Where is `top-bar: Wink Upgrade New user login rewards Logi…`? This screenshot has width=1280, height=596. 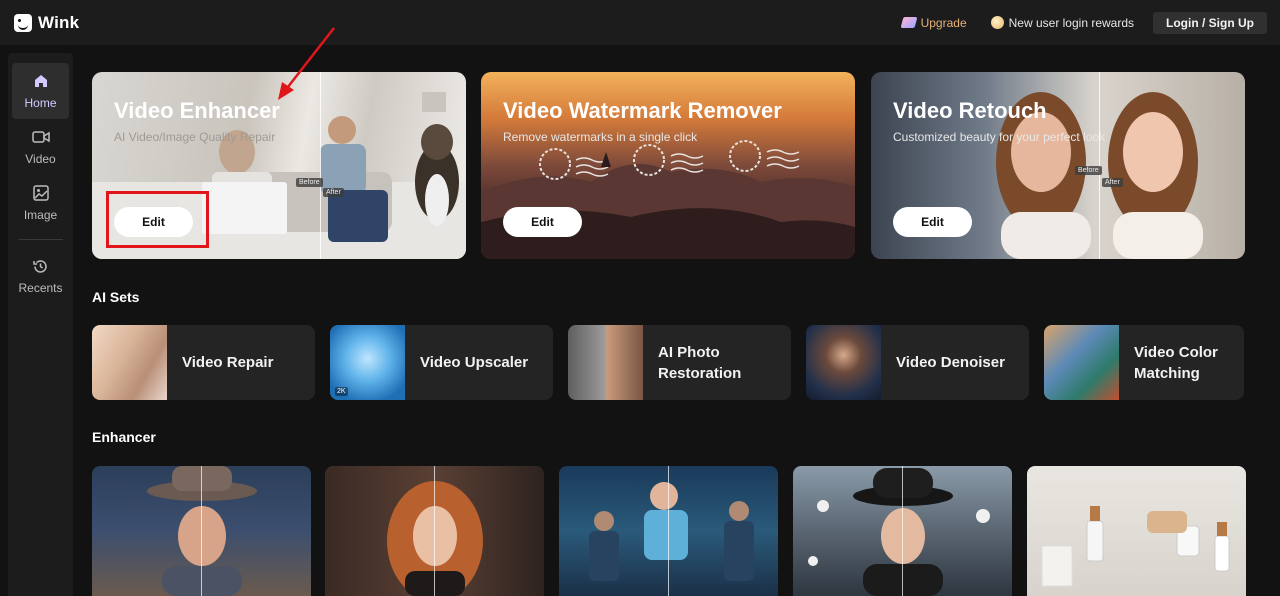
top-bar: Wink Upgrade New user login rewards Logi… is located at coordinates (640, 22).